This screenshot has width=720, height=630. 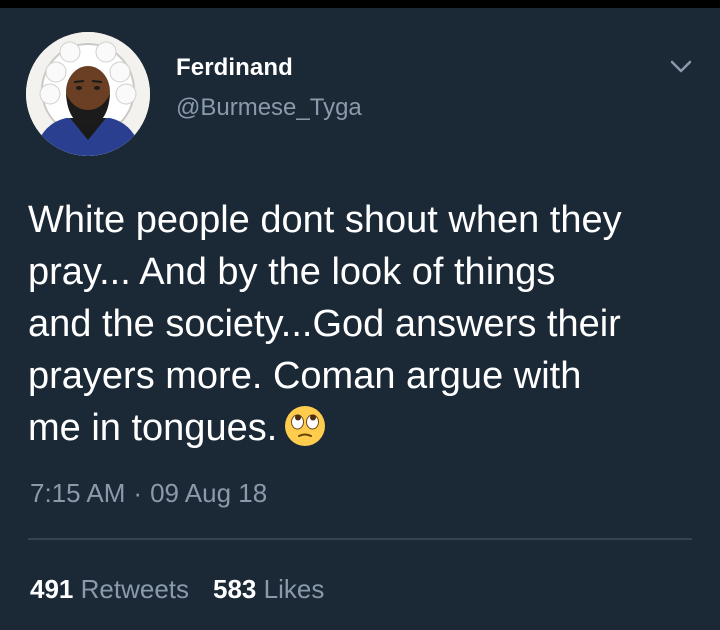 I want to click on tweet-text-line: me in tongues., so click(x=153, y=428).